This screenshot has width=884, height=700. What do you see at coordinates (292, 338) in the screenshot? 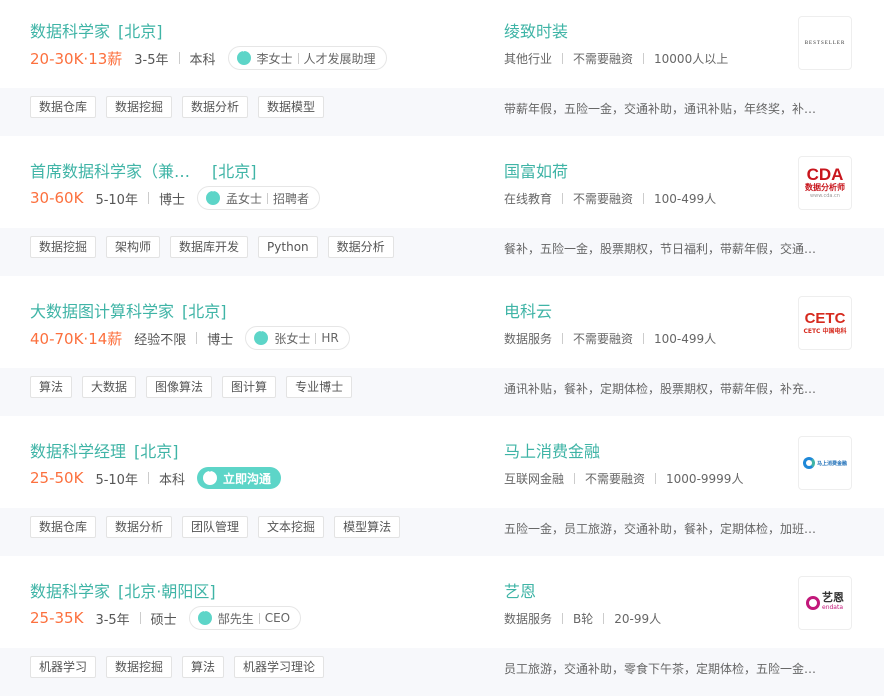
I see `recruiter-name: 张女士` at bounding box center [292, 338].